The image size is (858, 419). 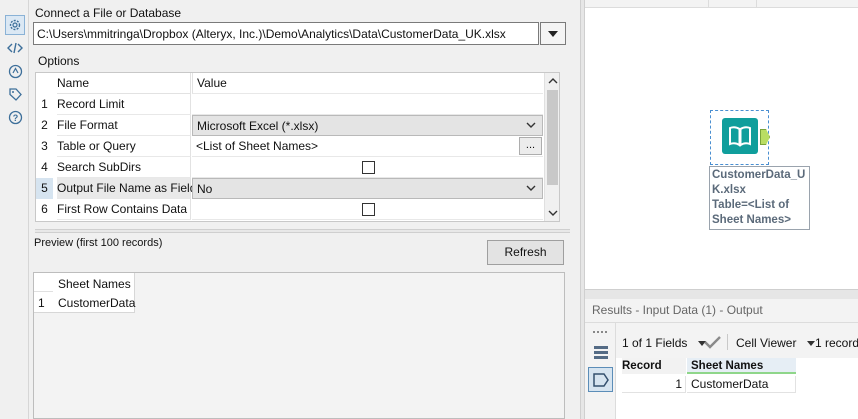 I want to click on scroll-down-icon, so click(x=553, y=213).